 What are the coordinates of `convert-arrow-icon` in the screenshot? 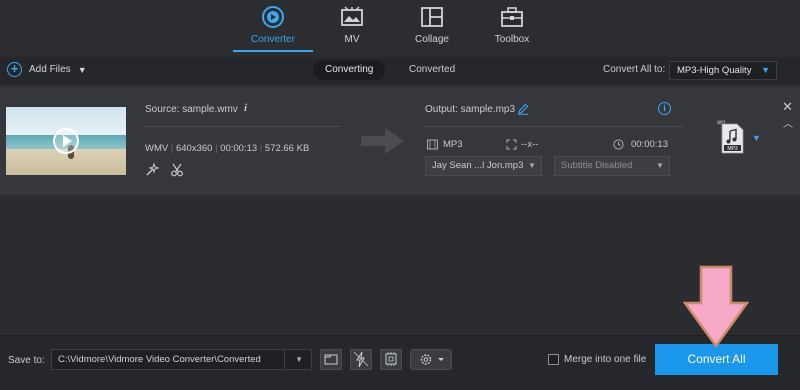 It's located at (382, 141).